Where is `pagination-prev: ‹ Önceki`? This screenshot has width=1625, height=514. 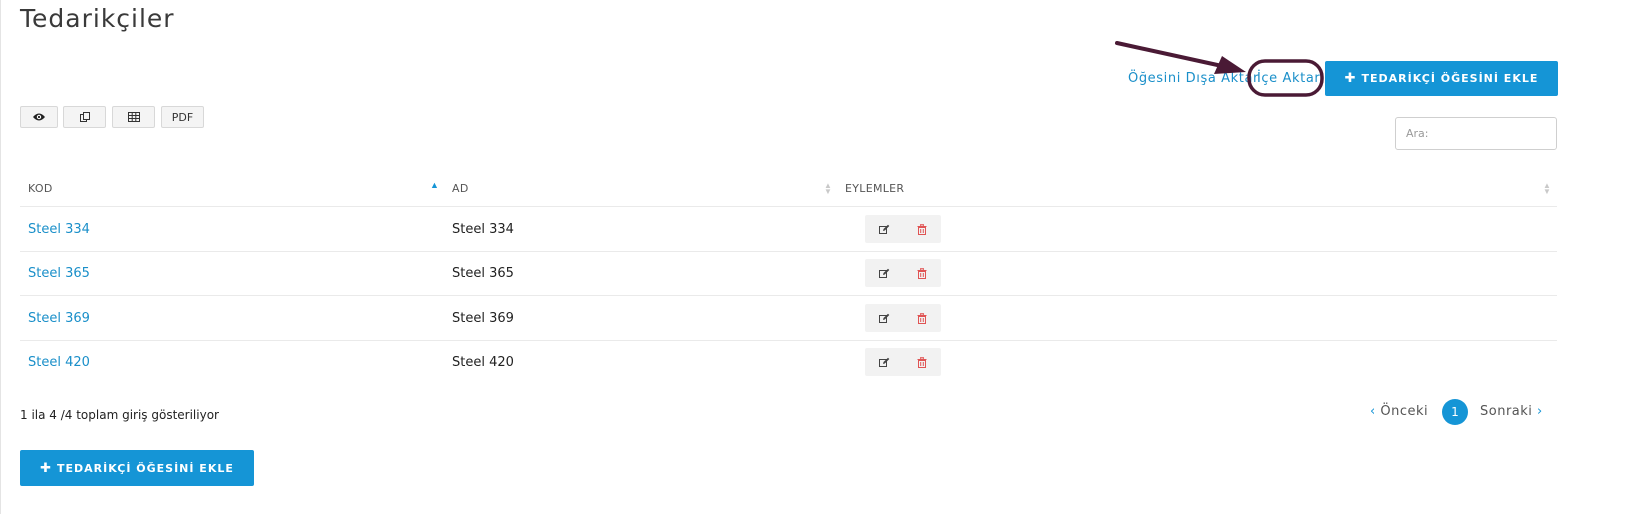 pagination-prev: ‹ Önceki is located at coordinates (1399, 411).